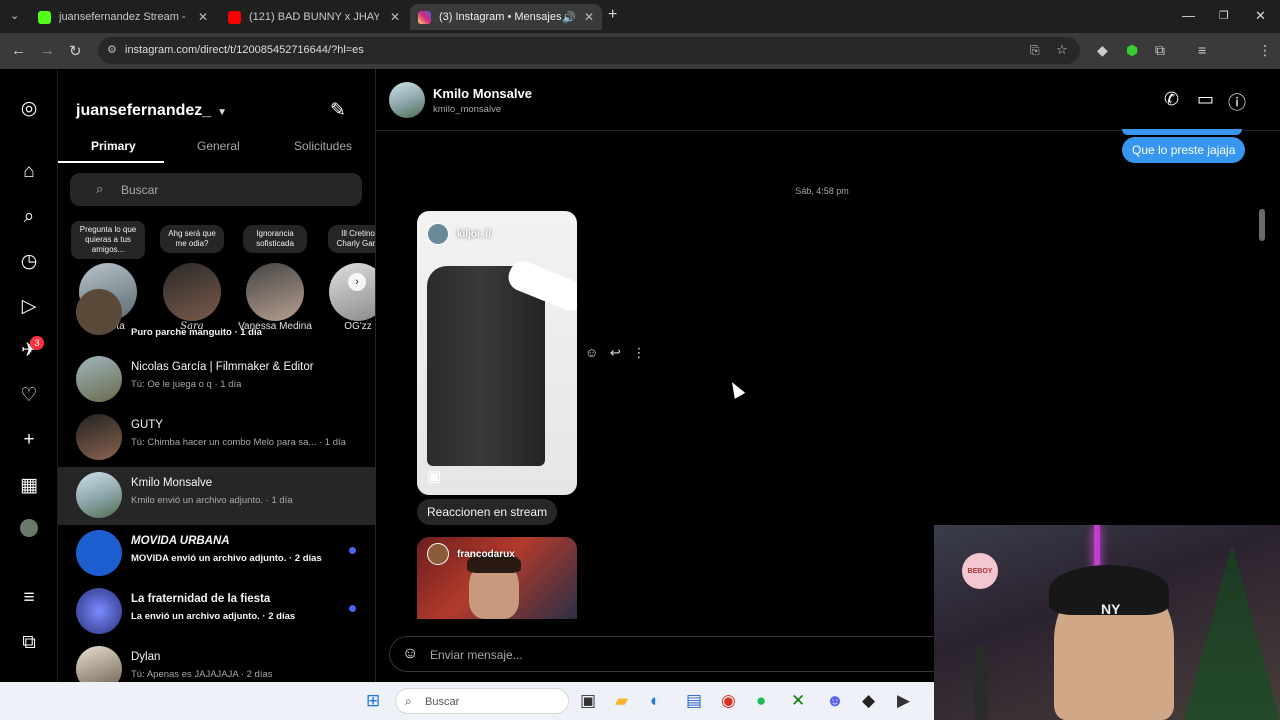  What do you see at coordinates (29, 528) in the screenshot?
I see `profile-avatar` at bounding box center [29, 528].